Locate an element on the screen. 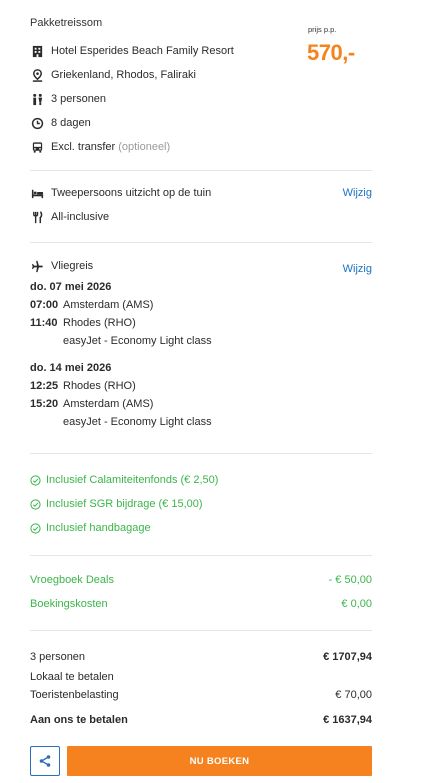 Image resolution: width=443 pixels, height=783 pixels. transfer-row: Excl. transfer (optioneel) is located at coordinates (100, 147).